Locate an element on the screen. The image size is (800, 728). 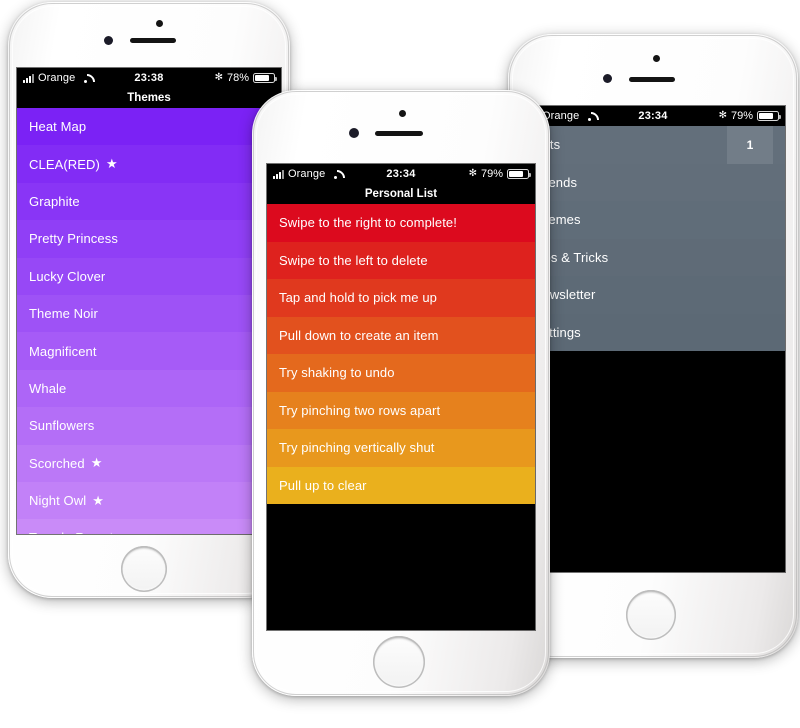
list-item-label: Pull up to clear is located at coordinates (323, 485).